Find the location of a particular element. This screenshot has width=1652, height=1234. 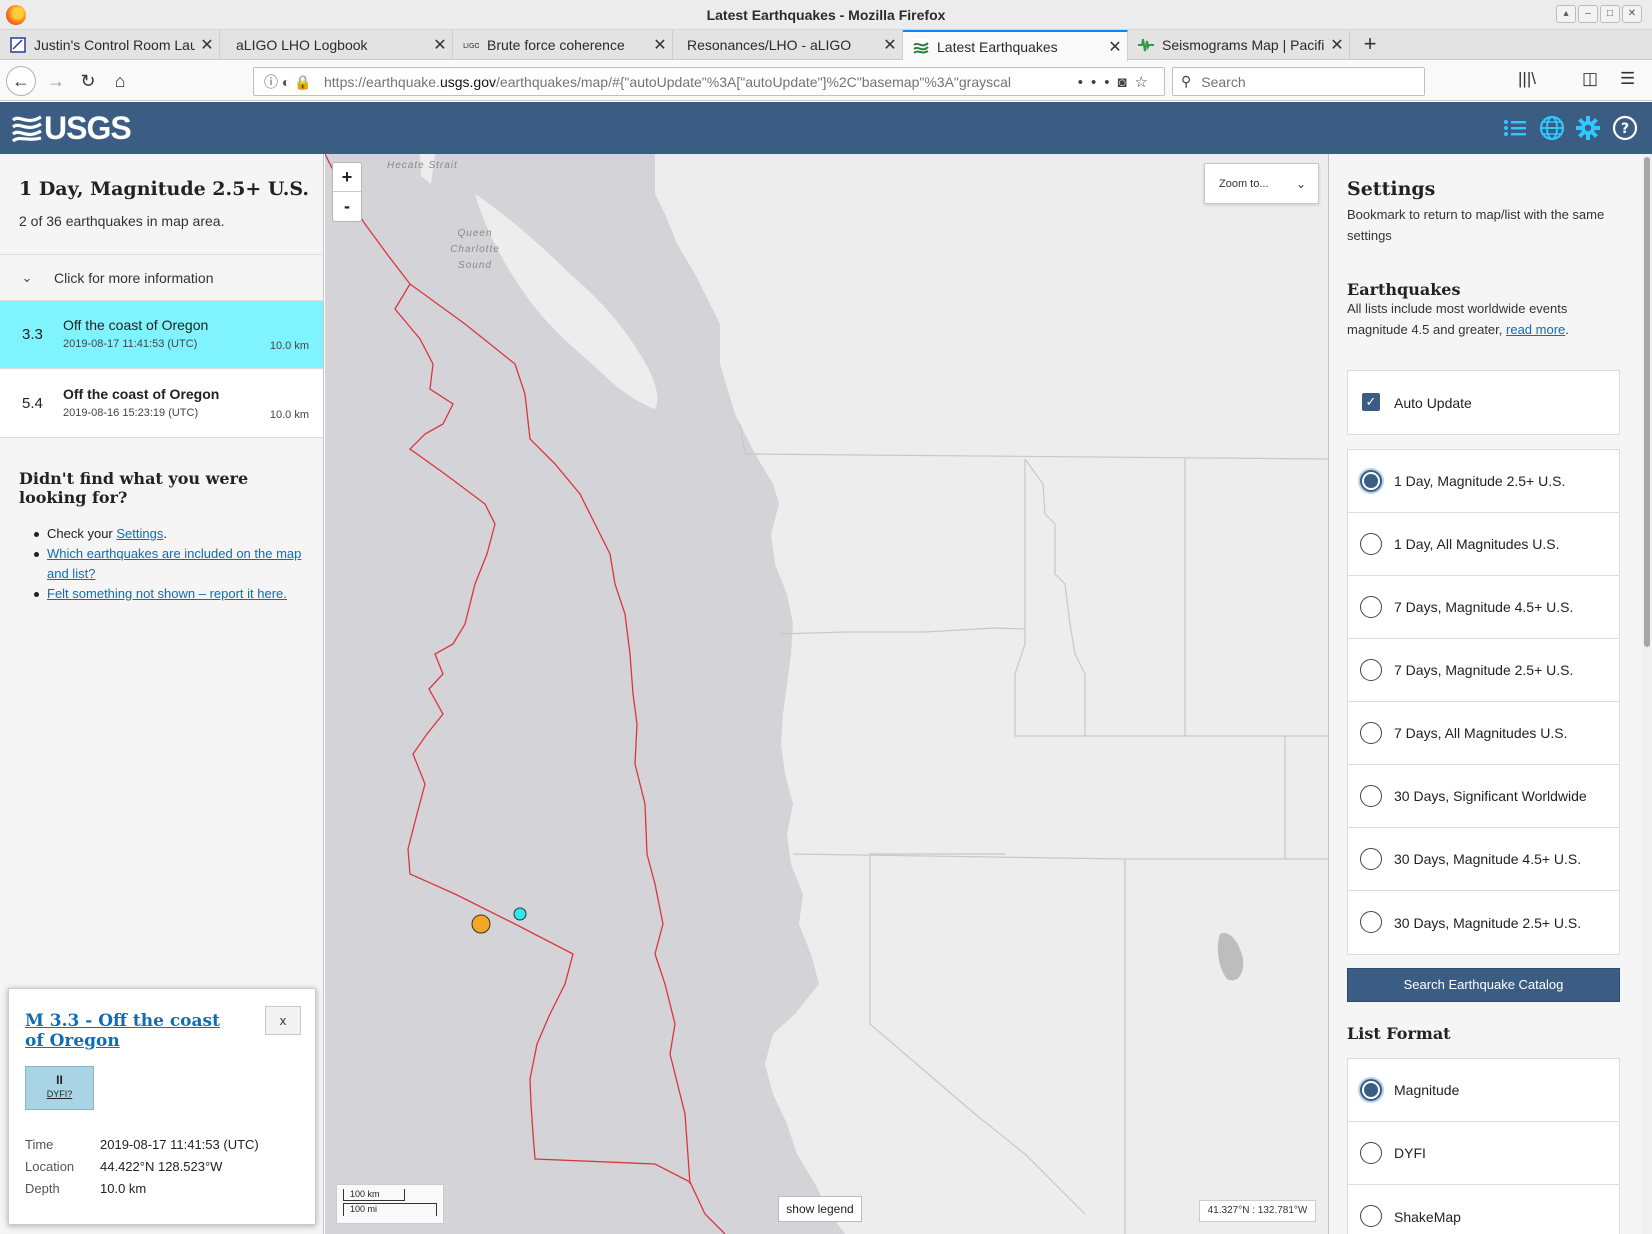

back-button: ← is located at coordinates (21, 81).